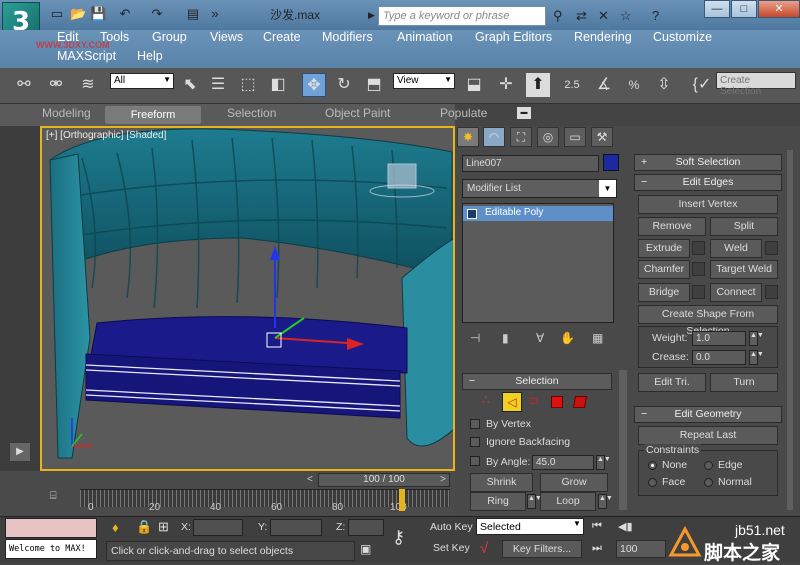 This screenshot has height=565, width=800. I want to click on subscription-icon: ⇄, so click(581, 16).